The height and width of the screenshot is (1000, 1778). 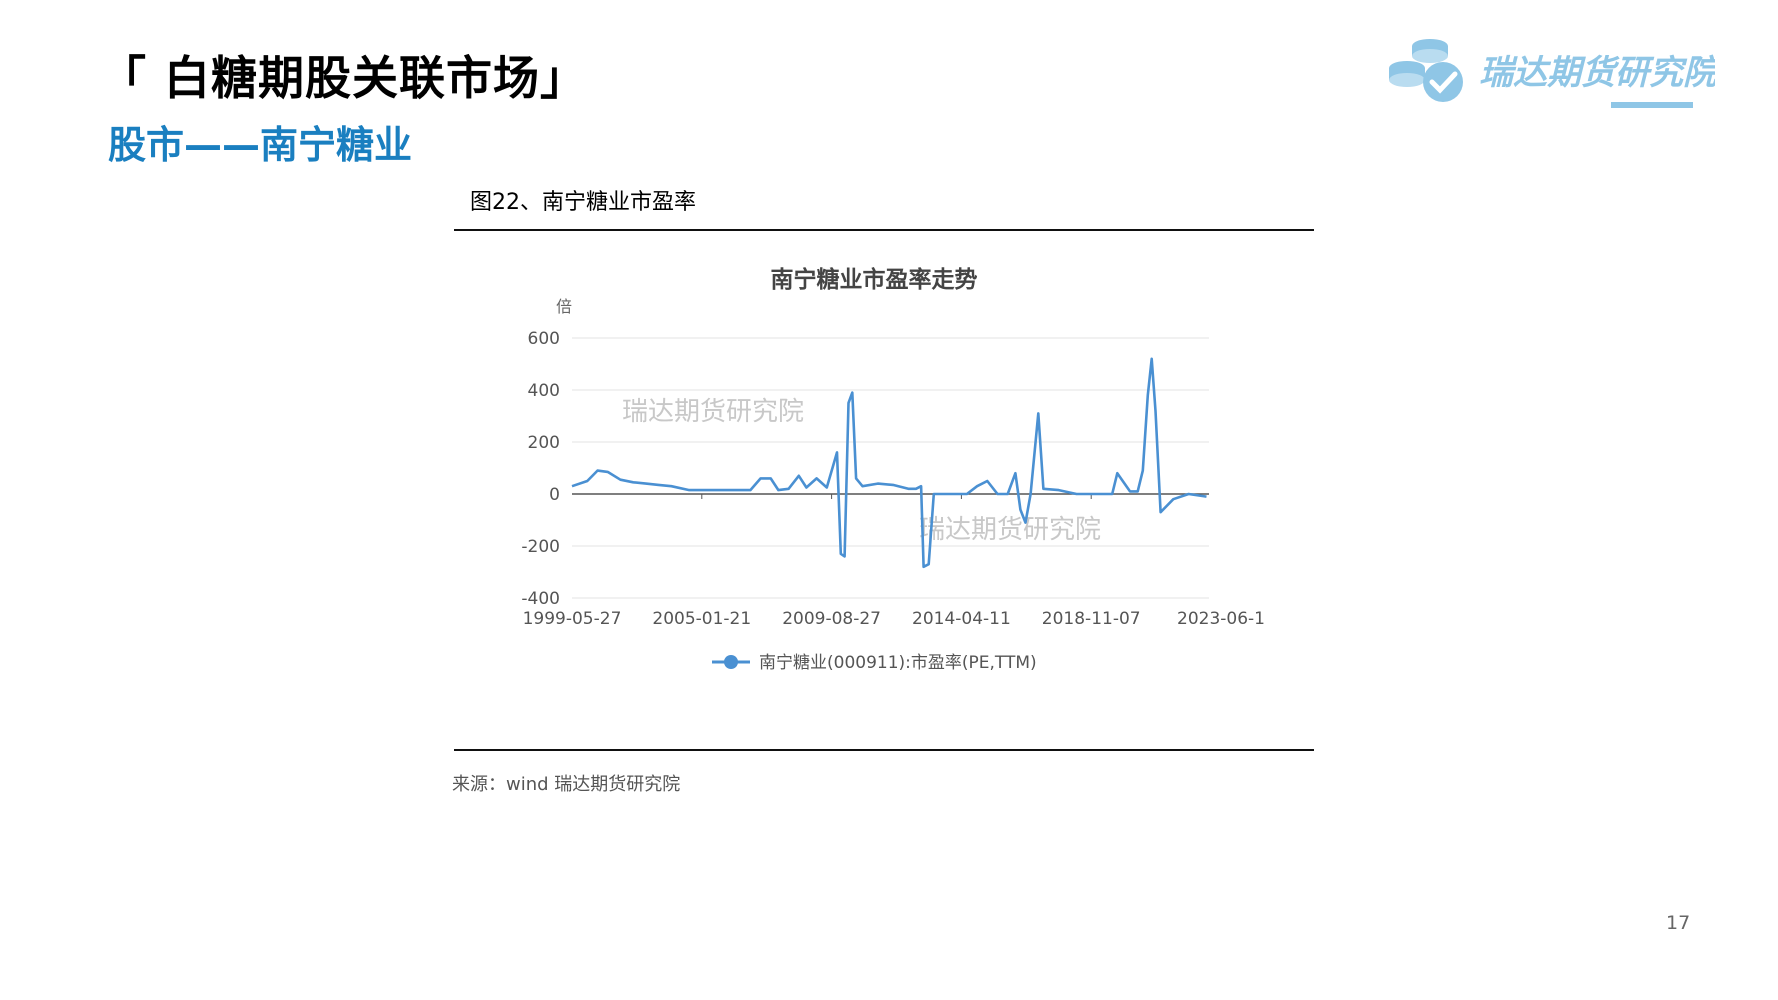 I want to click on watermark-1: 瑞达期货研究院, so click(x=713, y=412).